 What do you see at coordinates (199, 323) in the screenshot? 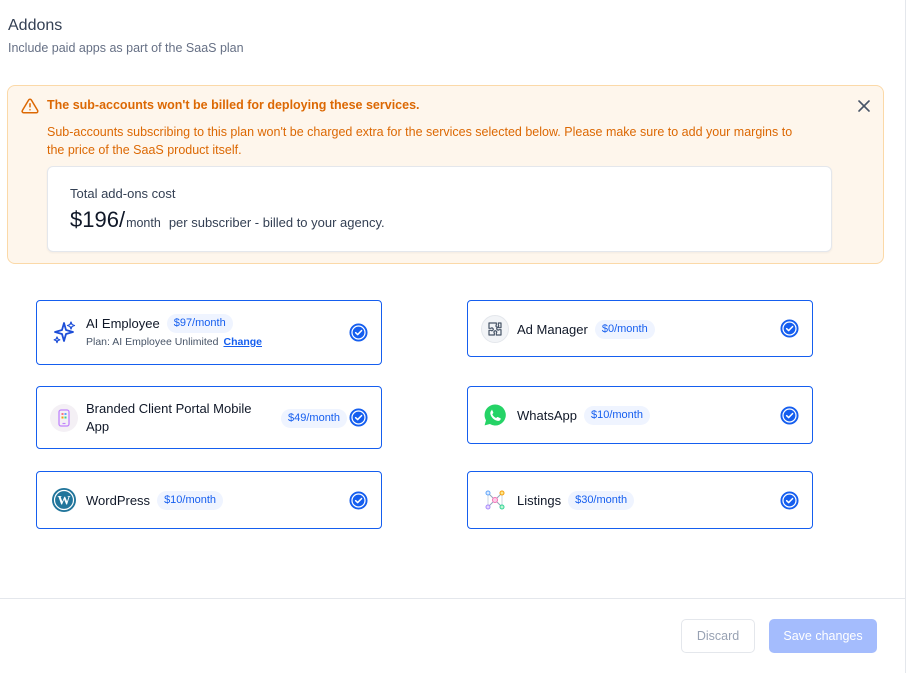
I see `price-badge: $97/month` at bounding box center [199, 323].